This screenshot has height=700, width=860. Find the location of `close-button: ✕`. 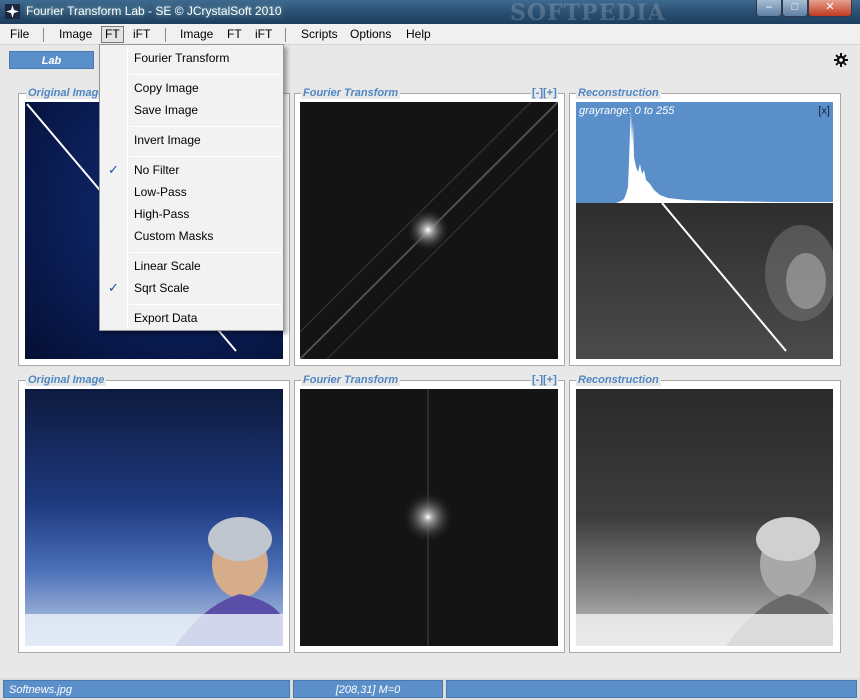

close-button: ✕ is located at coordinates (830, 8).